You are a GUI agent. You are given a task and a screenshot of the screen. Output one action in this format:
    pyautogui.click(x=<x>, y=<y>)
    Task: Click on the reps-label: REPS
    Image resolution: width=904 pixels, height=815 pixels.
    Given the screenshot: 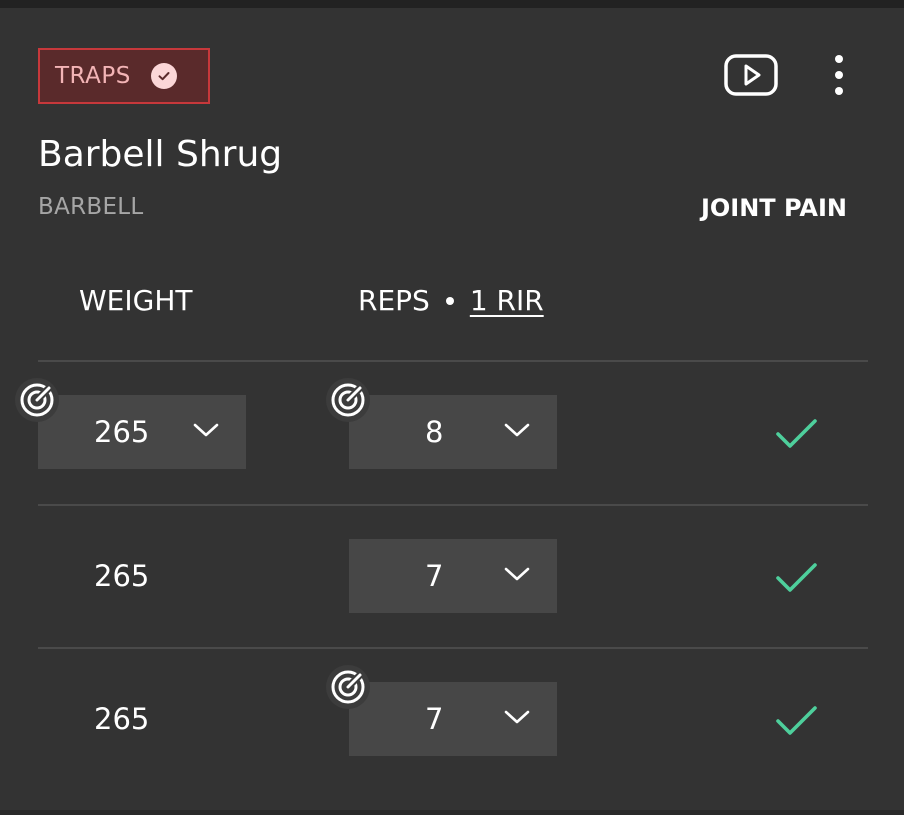 What is the action you would take?
    pyautogui.click(x=394, y=300)
    